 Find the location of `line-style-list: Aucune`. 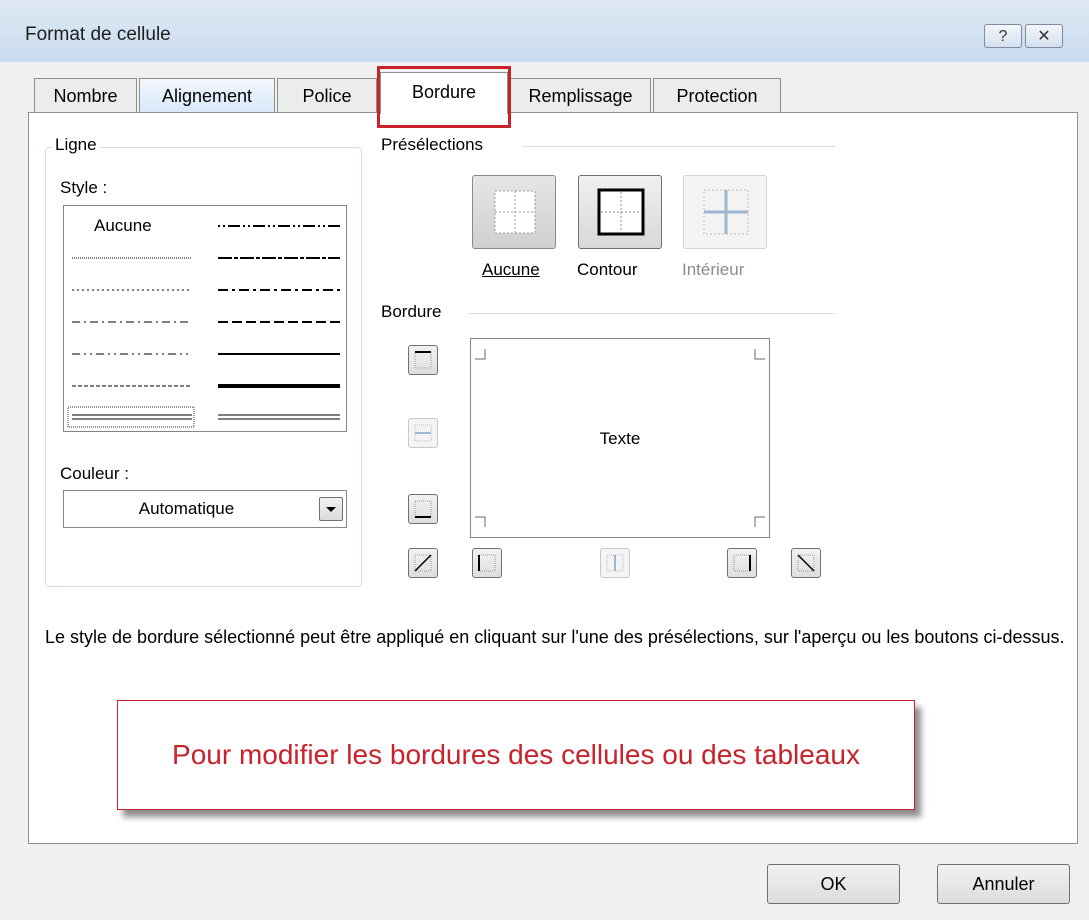

line-style-list: Aucune is located at coordinates (205, 318).